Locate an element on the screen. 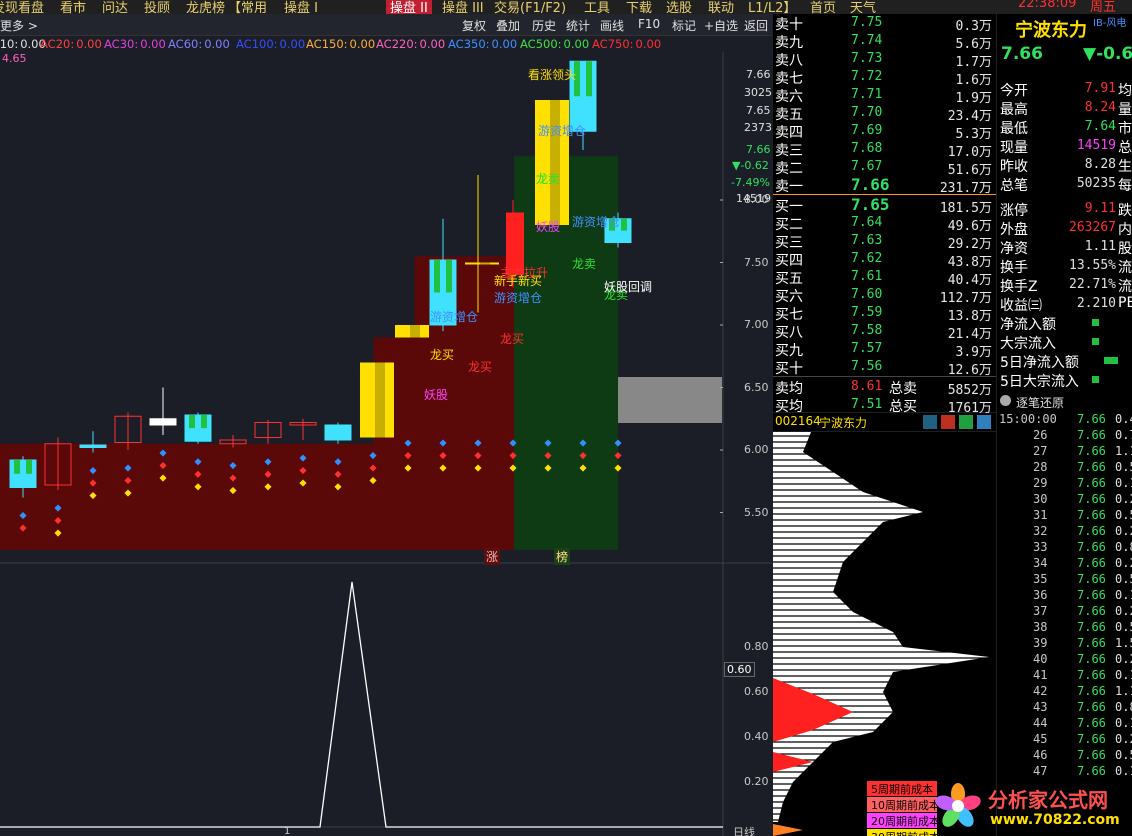 The width and height of the screenshot is (1132, 836). stock-name: 宁波东力 is located at coordinates (1051, 30).